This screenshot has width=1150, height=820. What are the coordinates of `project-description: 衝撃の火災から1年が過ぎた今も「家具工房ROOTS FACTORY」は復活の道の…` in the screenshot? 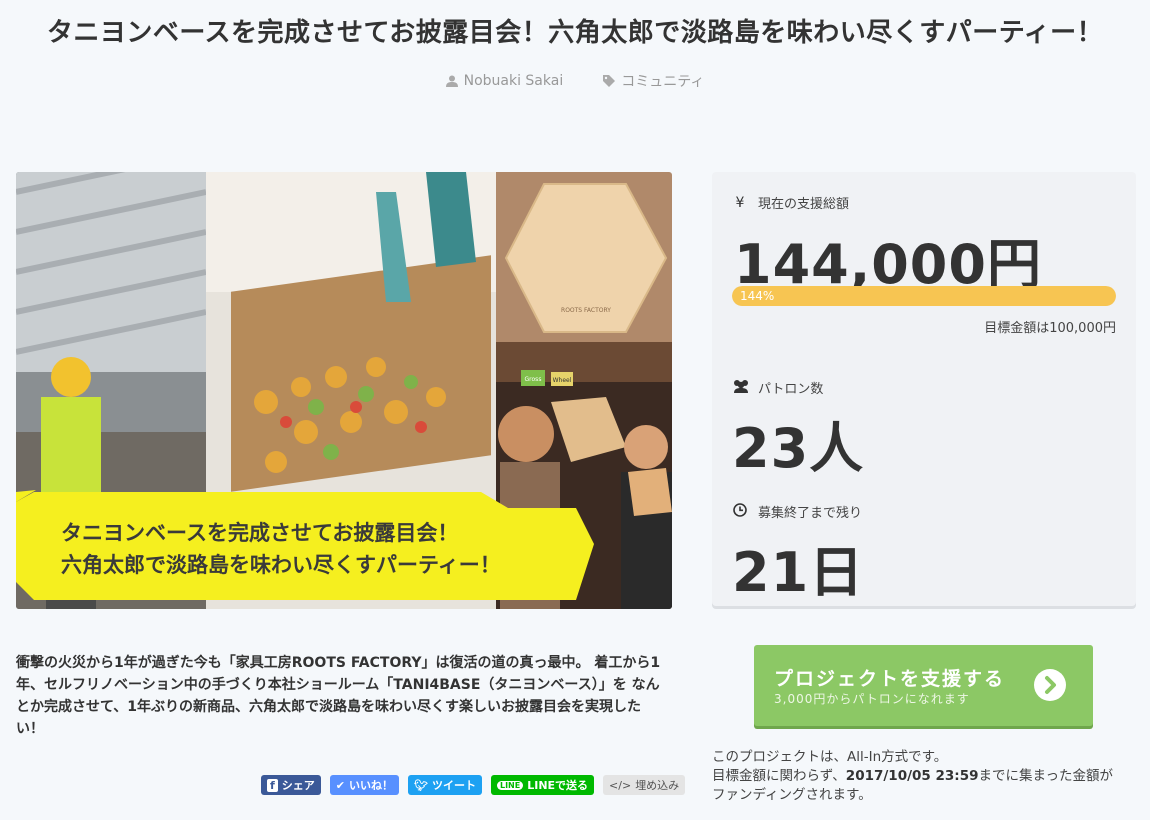 It's located at (338, 696).